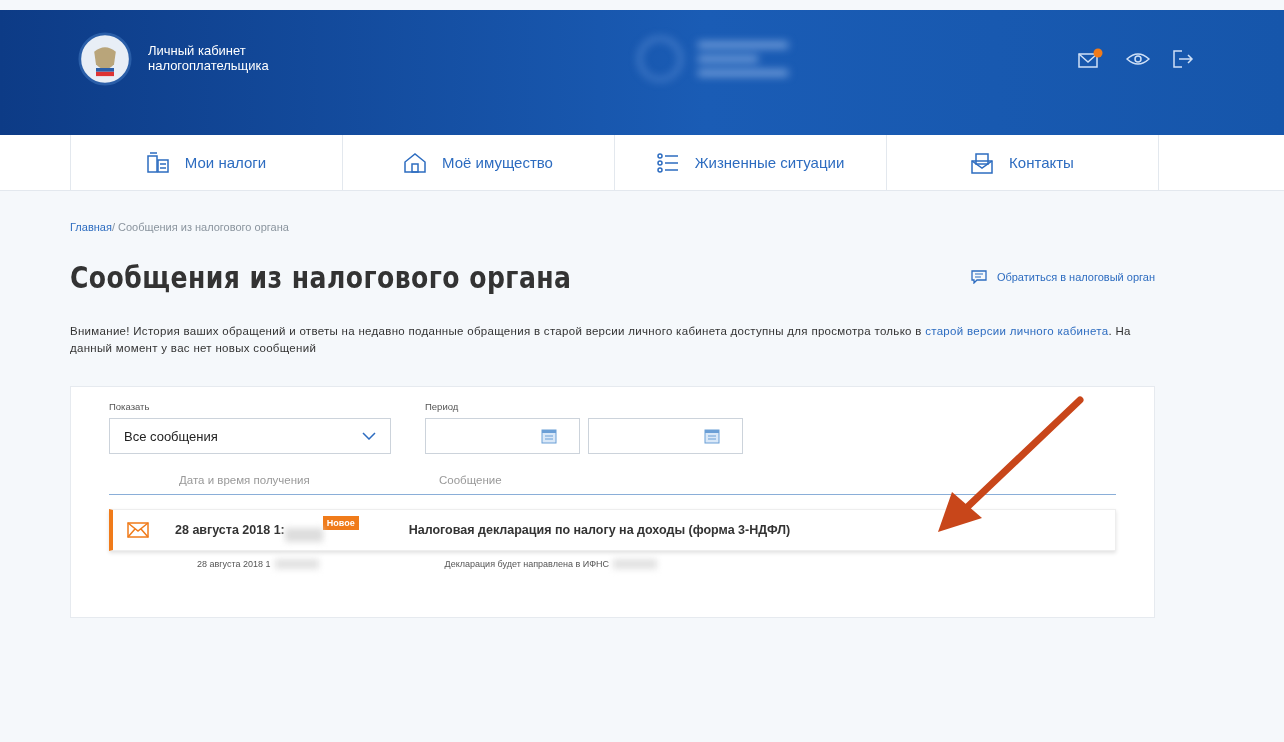  Describe the element at coordinates (601, 340) in the screenshot. I see `notice-text: Внимание! История ваших обращений и ответы на недавно поданные обращения в старой версии личного кабинета доступны для просмотра только в старой версии личного кабинета. На данный момент у вас нет новых сообщений` at that location.